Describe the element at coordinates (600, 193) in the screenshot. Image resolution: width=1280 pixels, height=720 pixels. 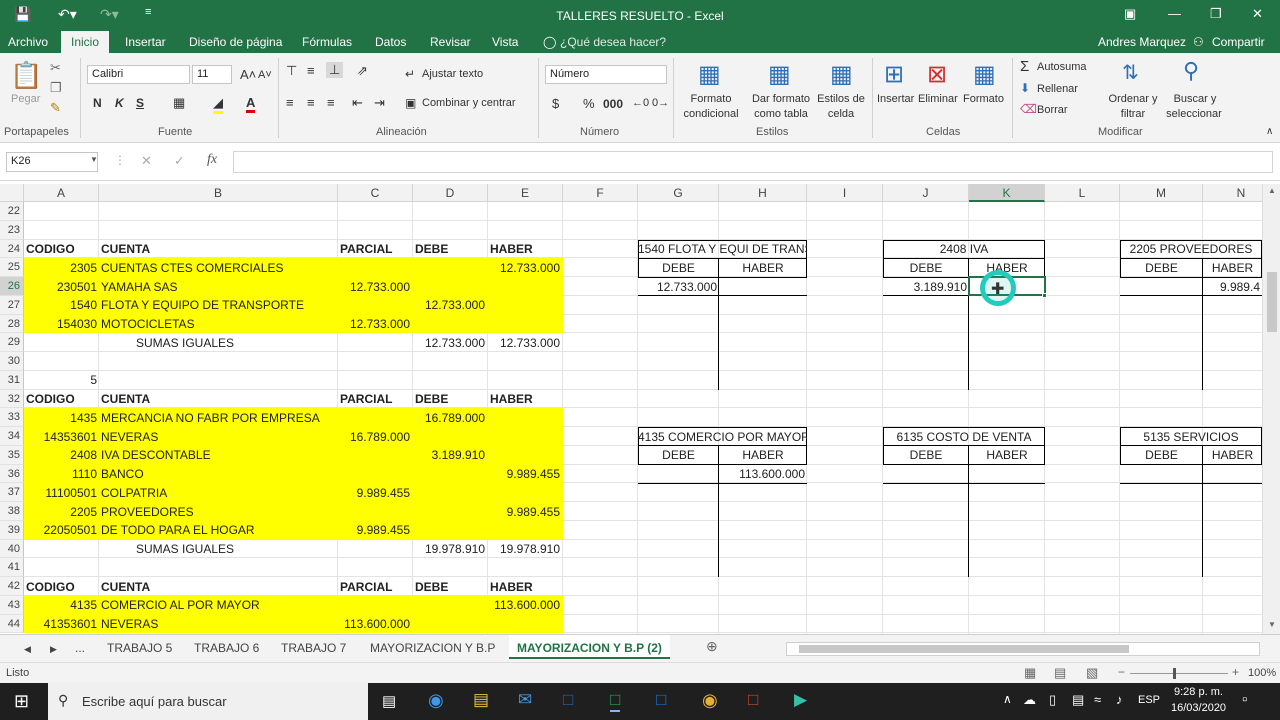
I see `column-header-f: F` at that location.